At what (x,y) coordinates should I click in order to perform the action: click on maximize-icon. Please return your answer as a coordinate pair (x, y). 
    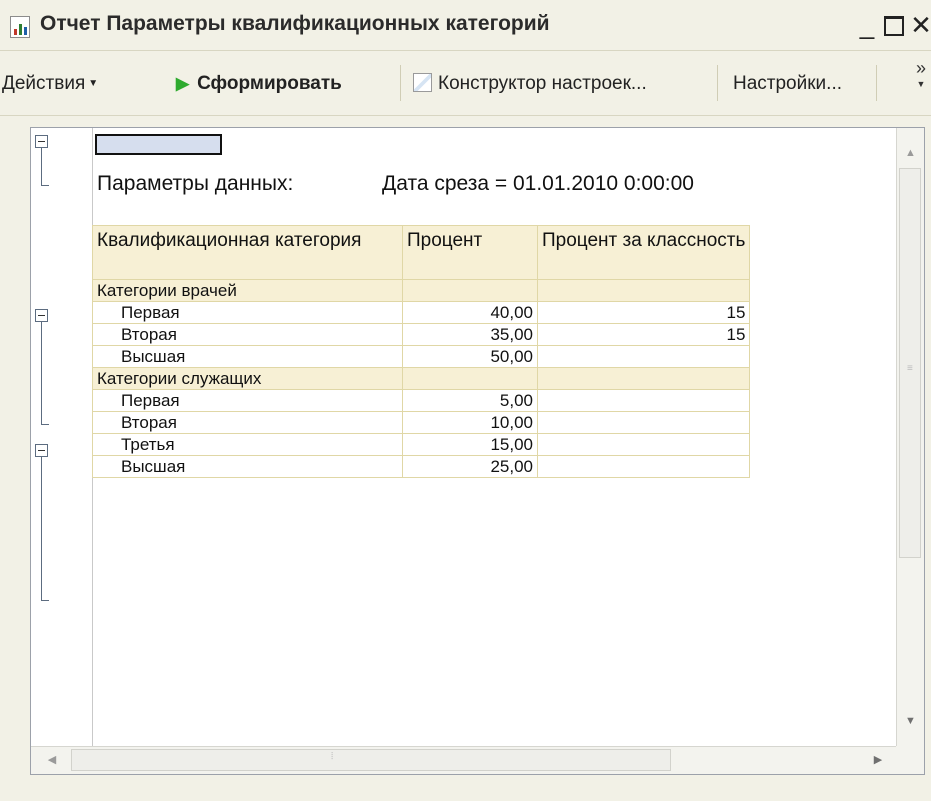
    Looking at the image, I should click on (894, 26).